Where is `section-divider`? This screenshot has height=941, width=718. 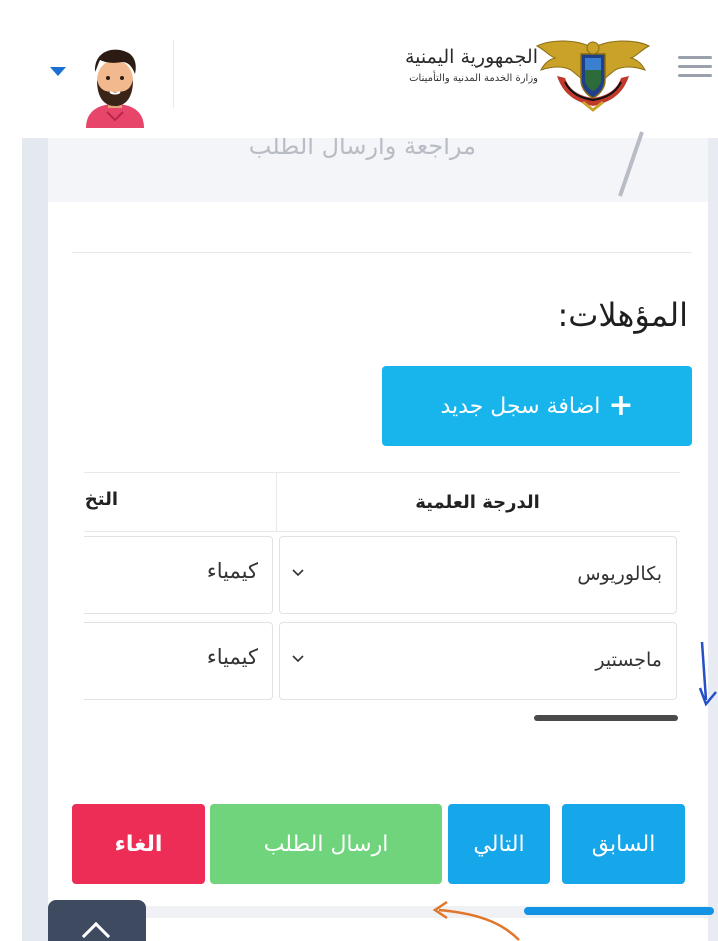 section-divider is located at coordinates (382, 252).